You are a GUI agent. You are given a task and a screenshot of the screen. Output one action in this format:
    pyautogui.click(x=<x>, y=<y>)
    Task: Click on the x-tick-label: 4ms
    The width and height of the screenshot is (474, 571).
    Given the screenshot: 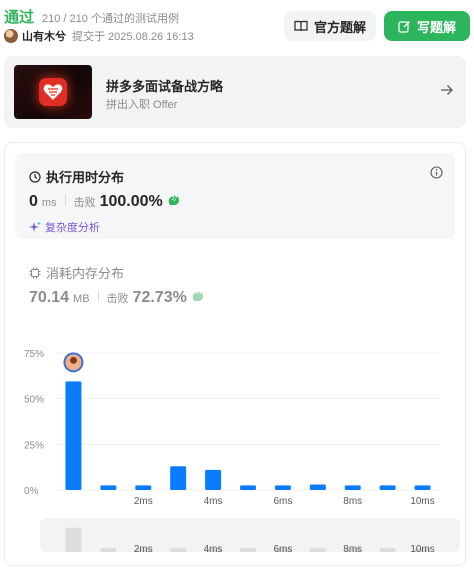 What is the action you would take?
    pyautogui.click(x=213, y=501)
    